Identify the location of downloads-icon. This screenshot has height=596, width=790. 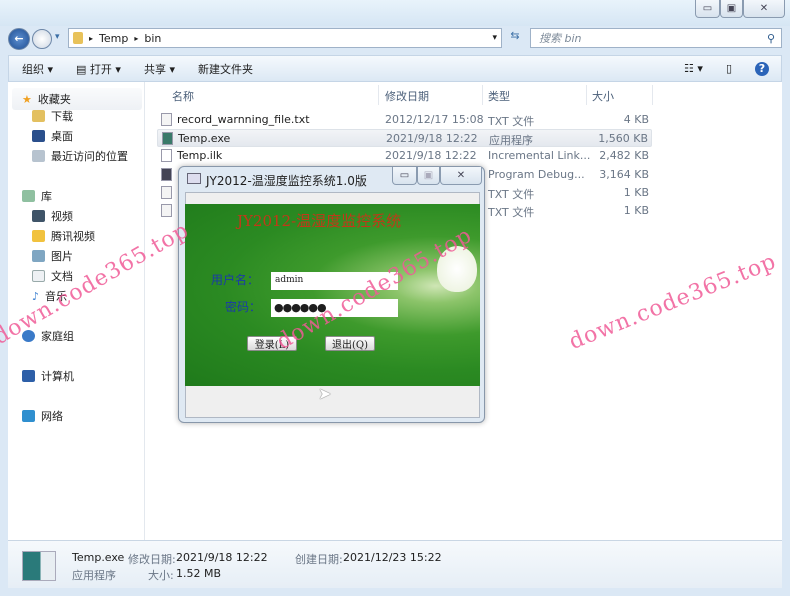
(38, 116).